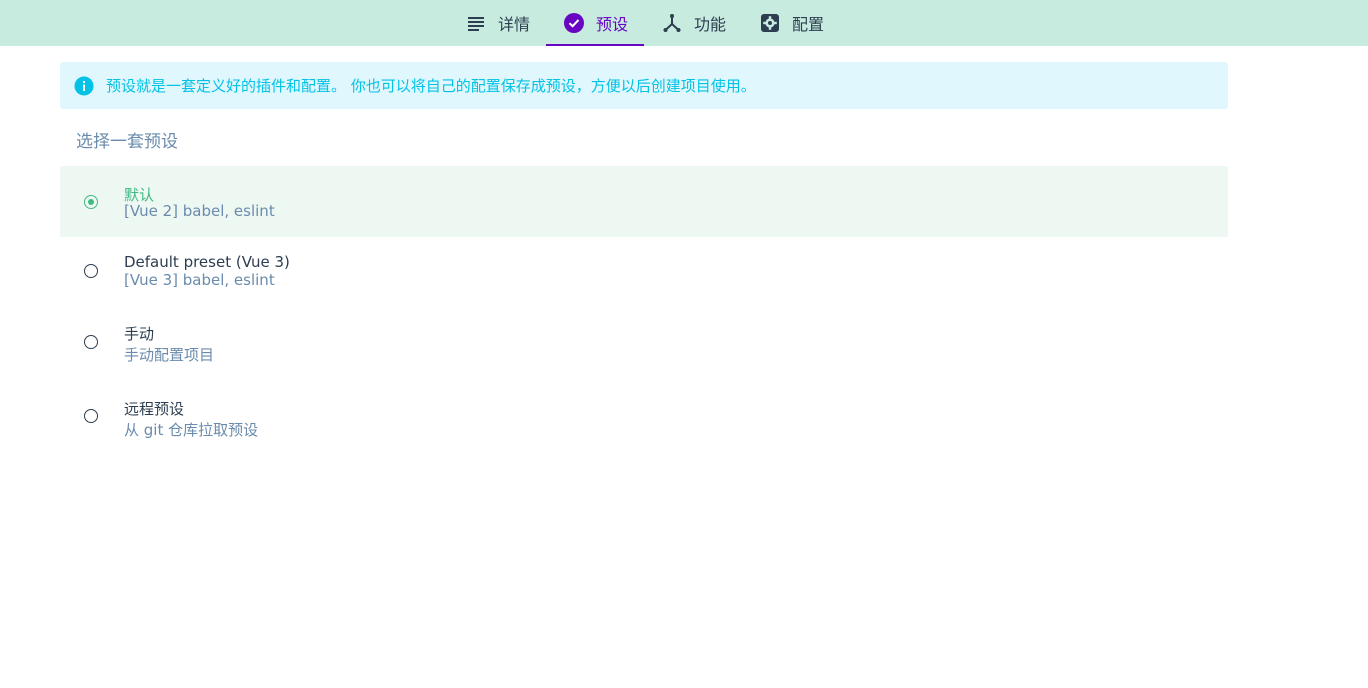 The width and height of the screenshot is (1368, 688). Describe the element at coordinates (169, 355) in the screenshot. I see `preset-description: 手动配置项目` at that location.